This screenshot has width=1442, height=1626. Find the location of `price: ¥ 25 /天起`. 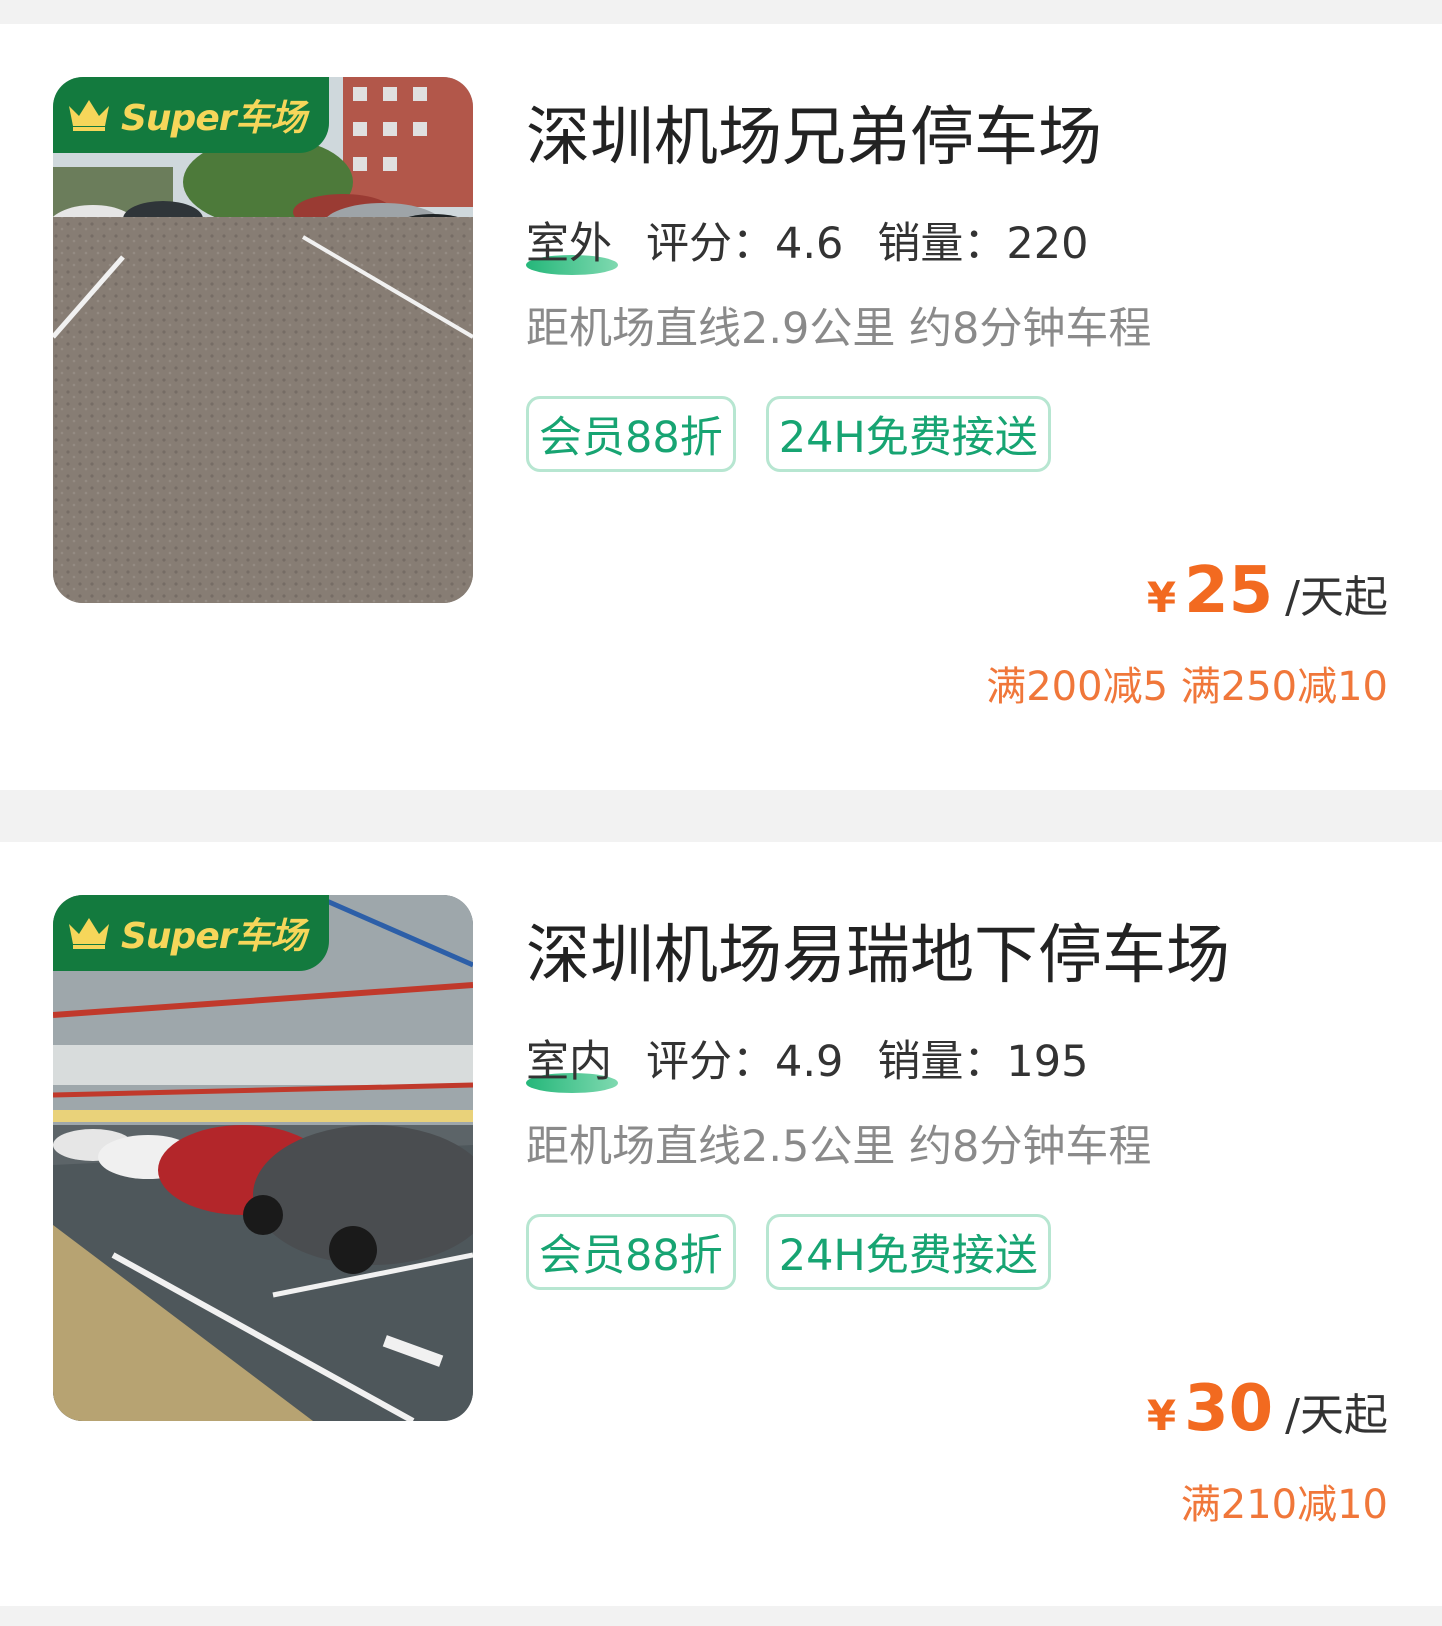

price: ¥ 25 /天起 is located at coordinates (1267, 591).